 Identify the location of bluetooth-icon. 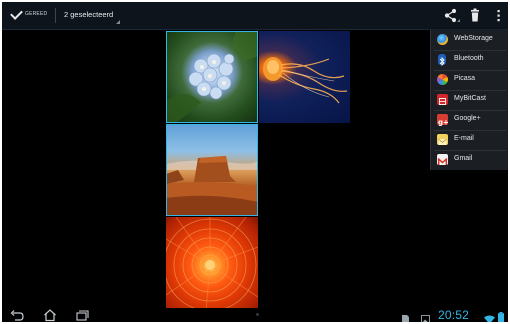
(442, 60).